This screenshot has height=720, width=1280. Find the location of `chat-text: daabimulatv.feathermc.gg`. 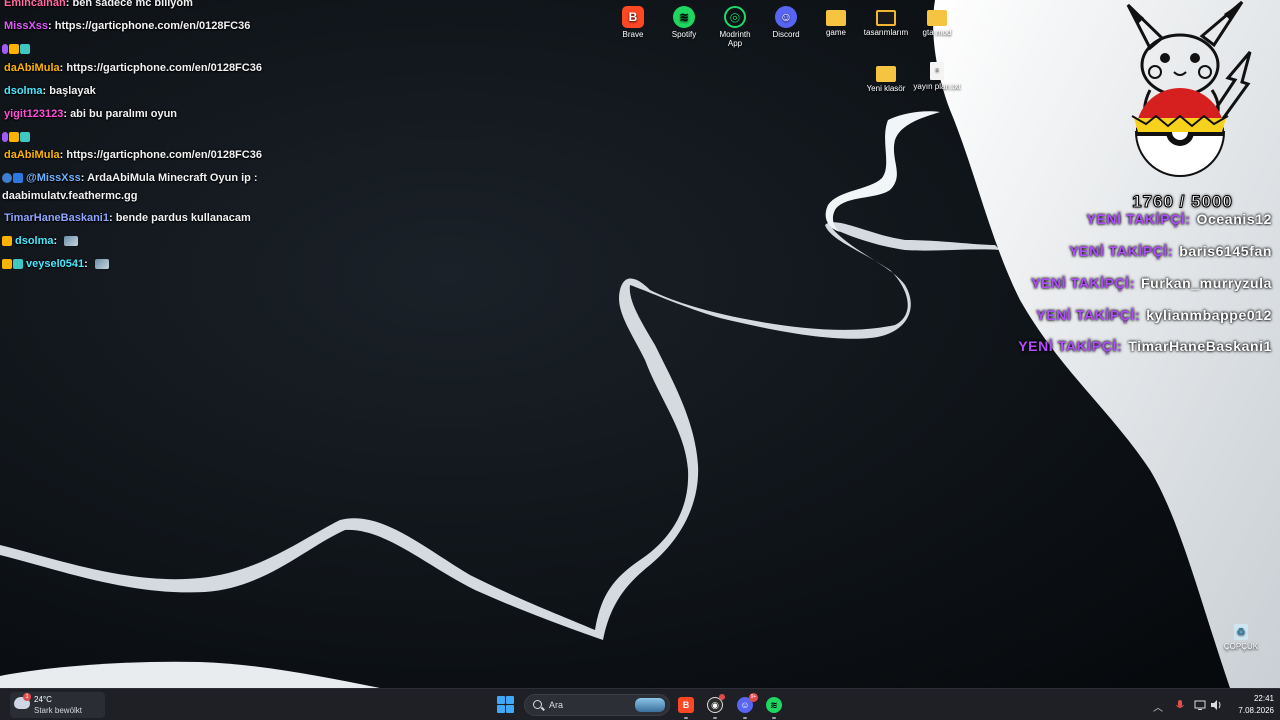

chat-text: daabimulatv.feathermc.gg is located at coordinates (70, 196).